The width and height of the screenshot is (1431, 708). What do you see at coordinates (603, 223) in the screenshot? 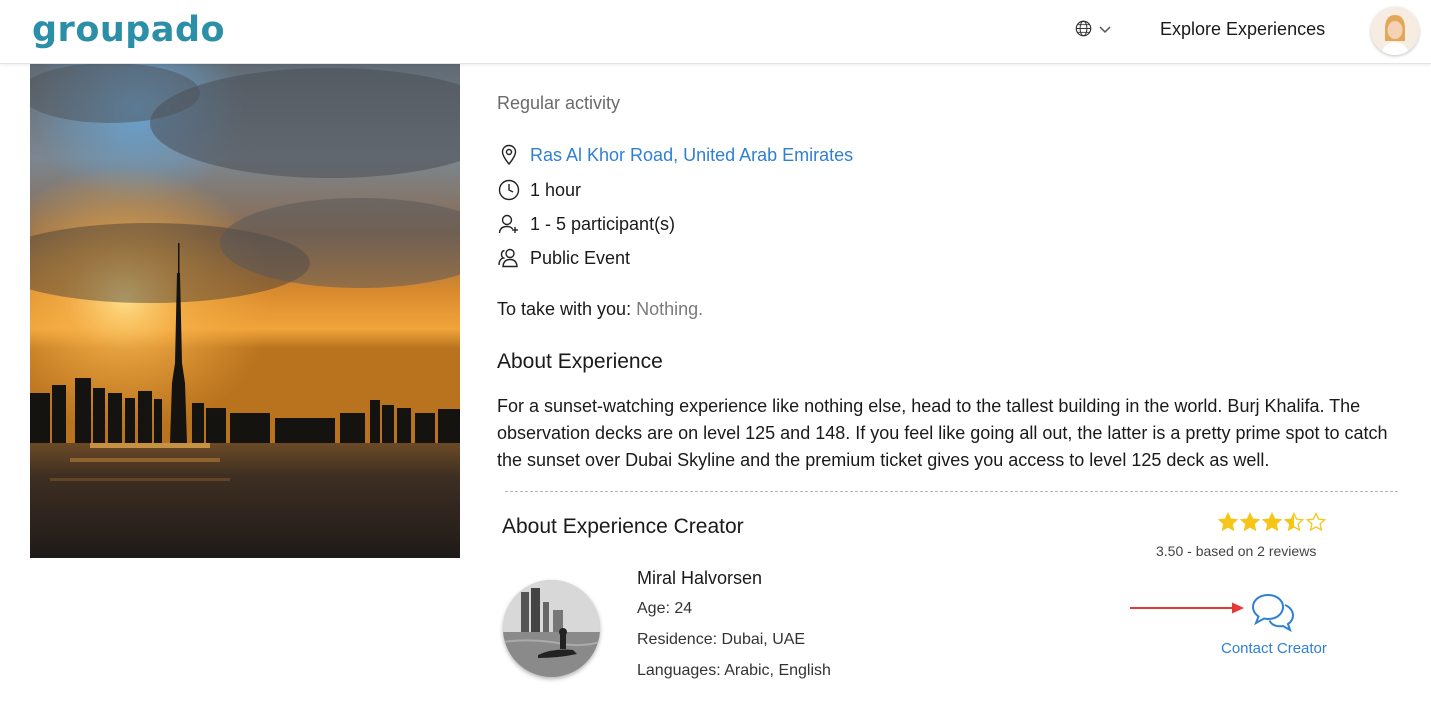
I see `participants-text: 1 - 5 participant(s)` at bounding box center [603, 223].